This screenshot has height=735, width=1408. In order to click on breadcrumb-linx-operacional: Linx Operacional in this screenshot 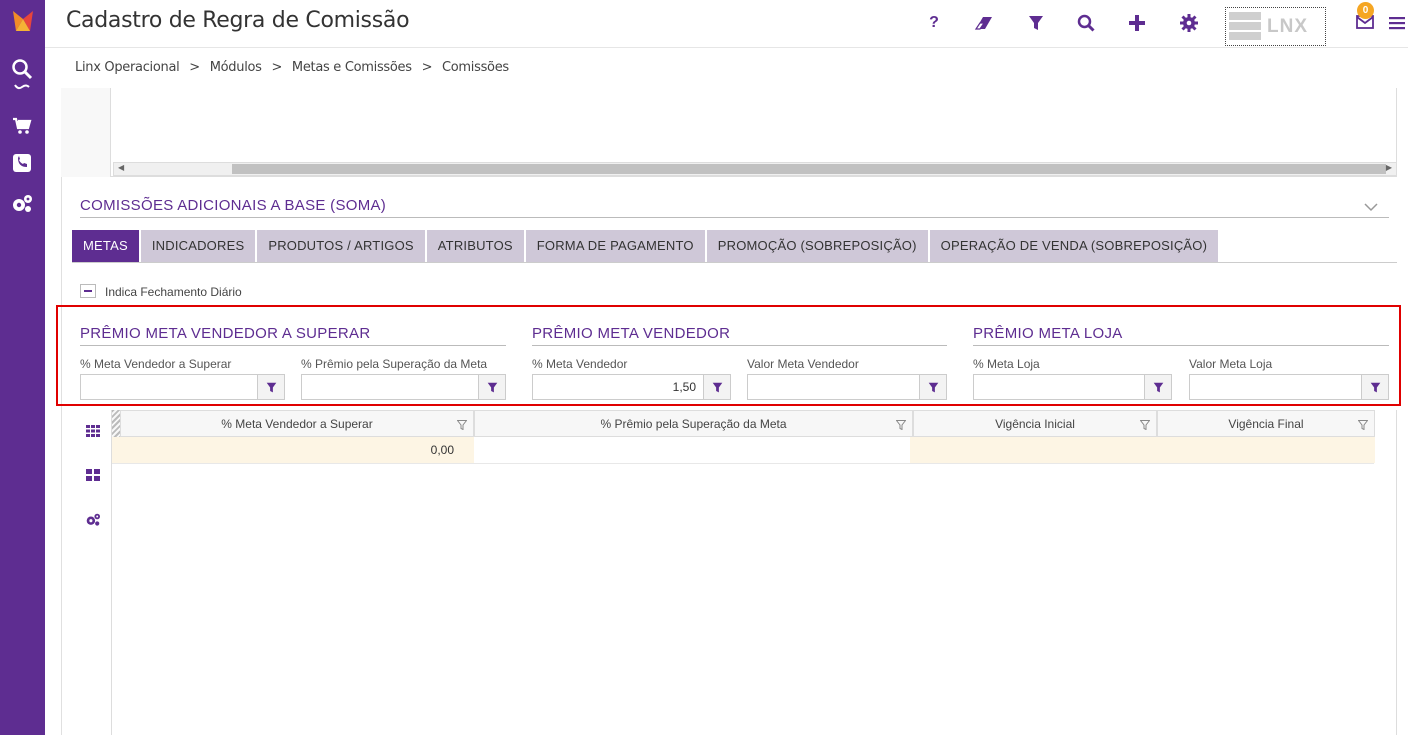, I will do `click(127, 67)`.